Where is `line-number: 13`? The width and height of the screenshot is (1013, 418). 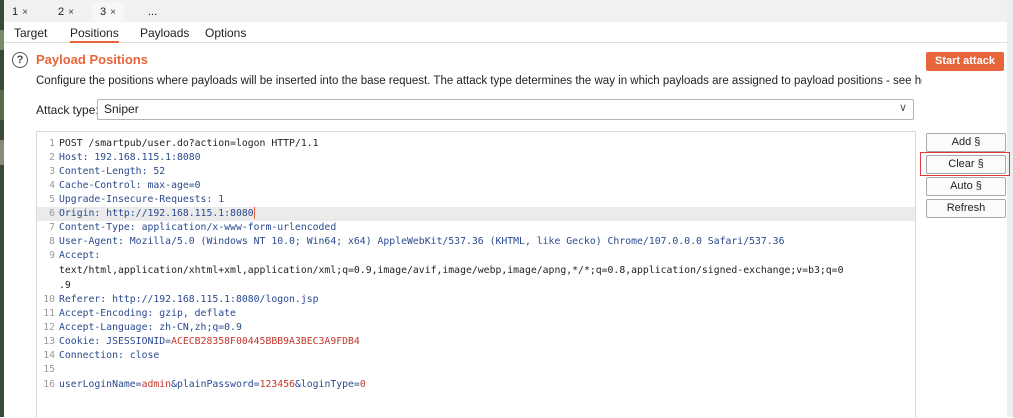
line-number: 13 is located at coordinates (49, 341).